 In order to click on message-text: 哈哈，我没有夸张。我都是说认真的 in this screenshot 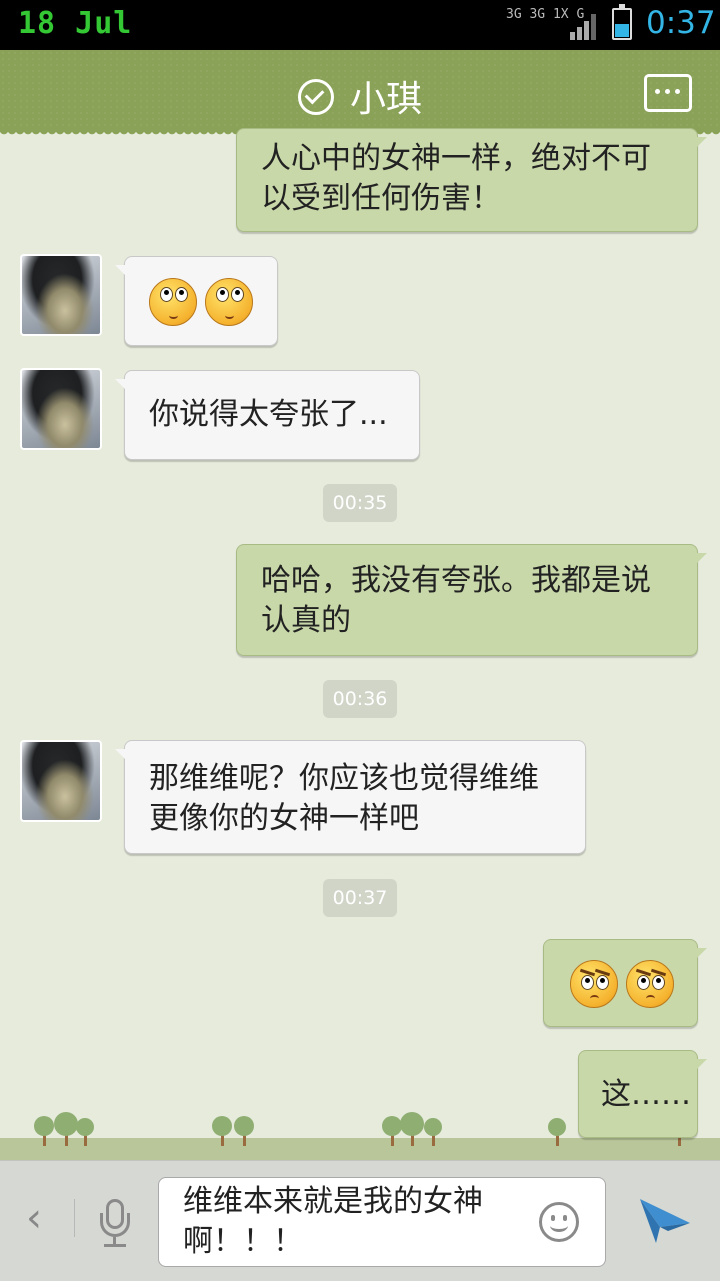, I will do `click(456, 600)`.